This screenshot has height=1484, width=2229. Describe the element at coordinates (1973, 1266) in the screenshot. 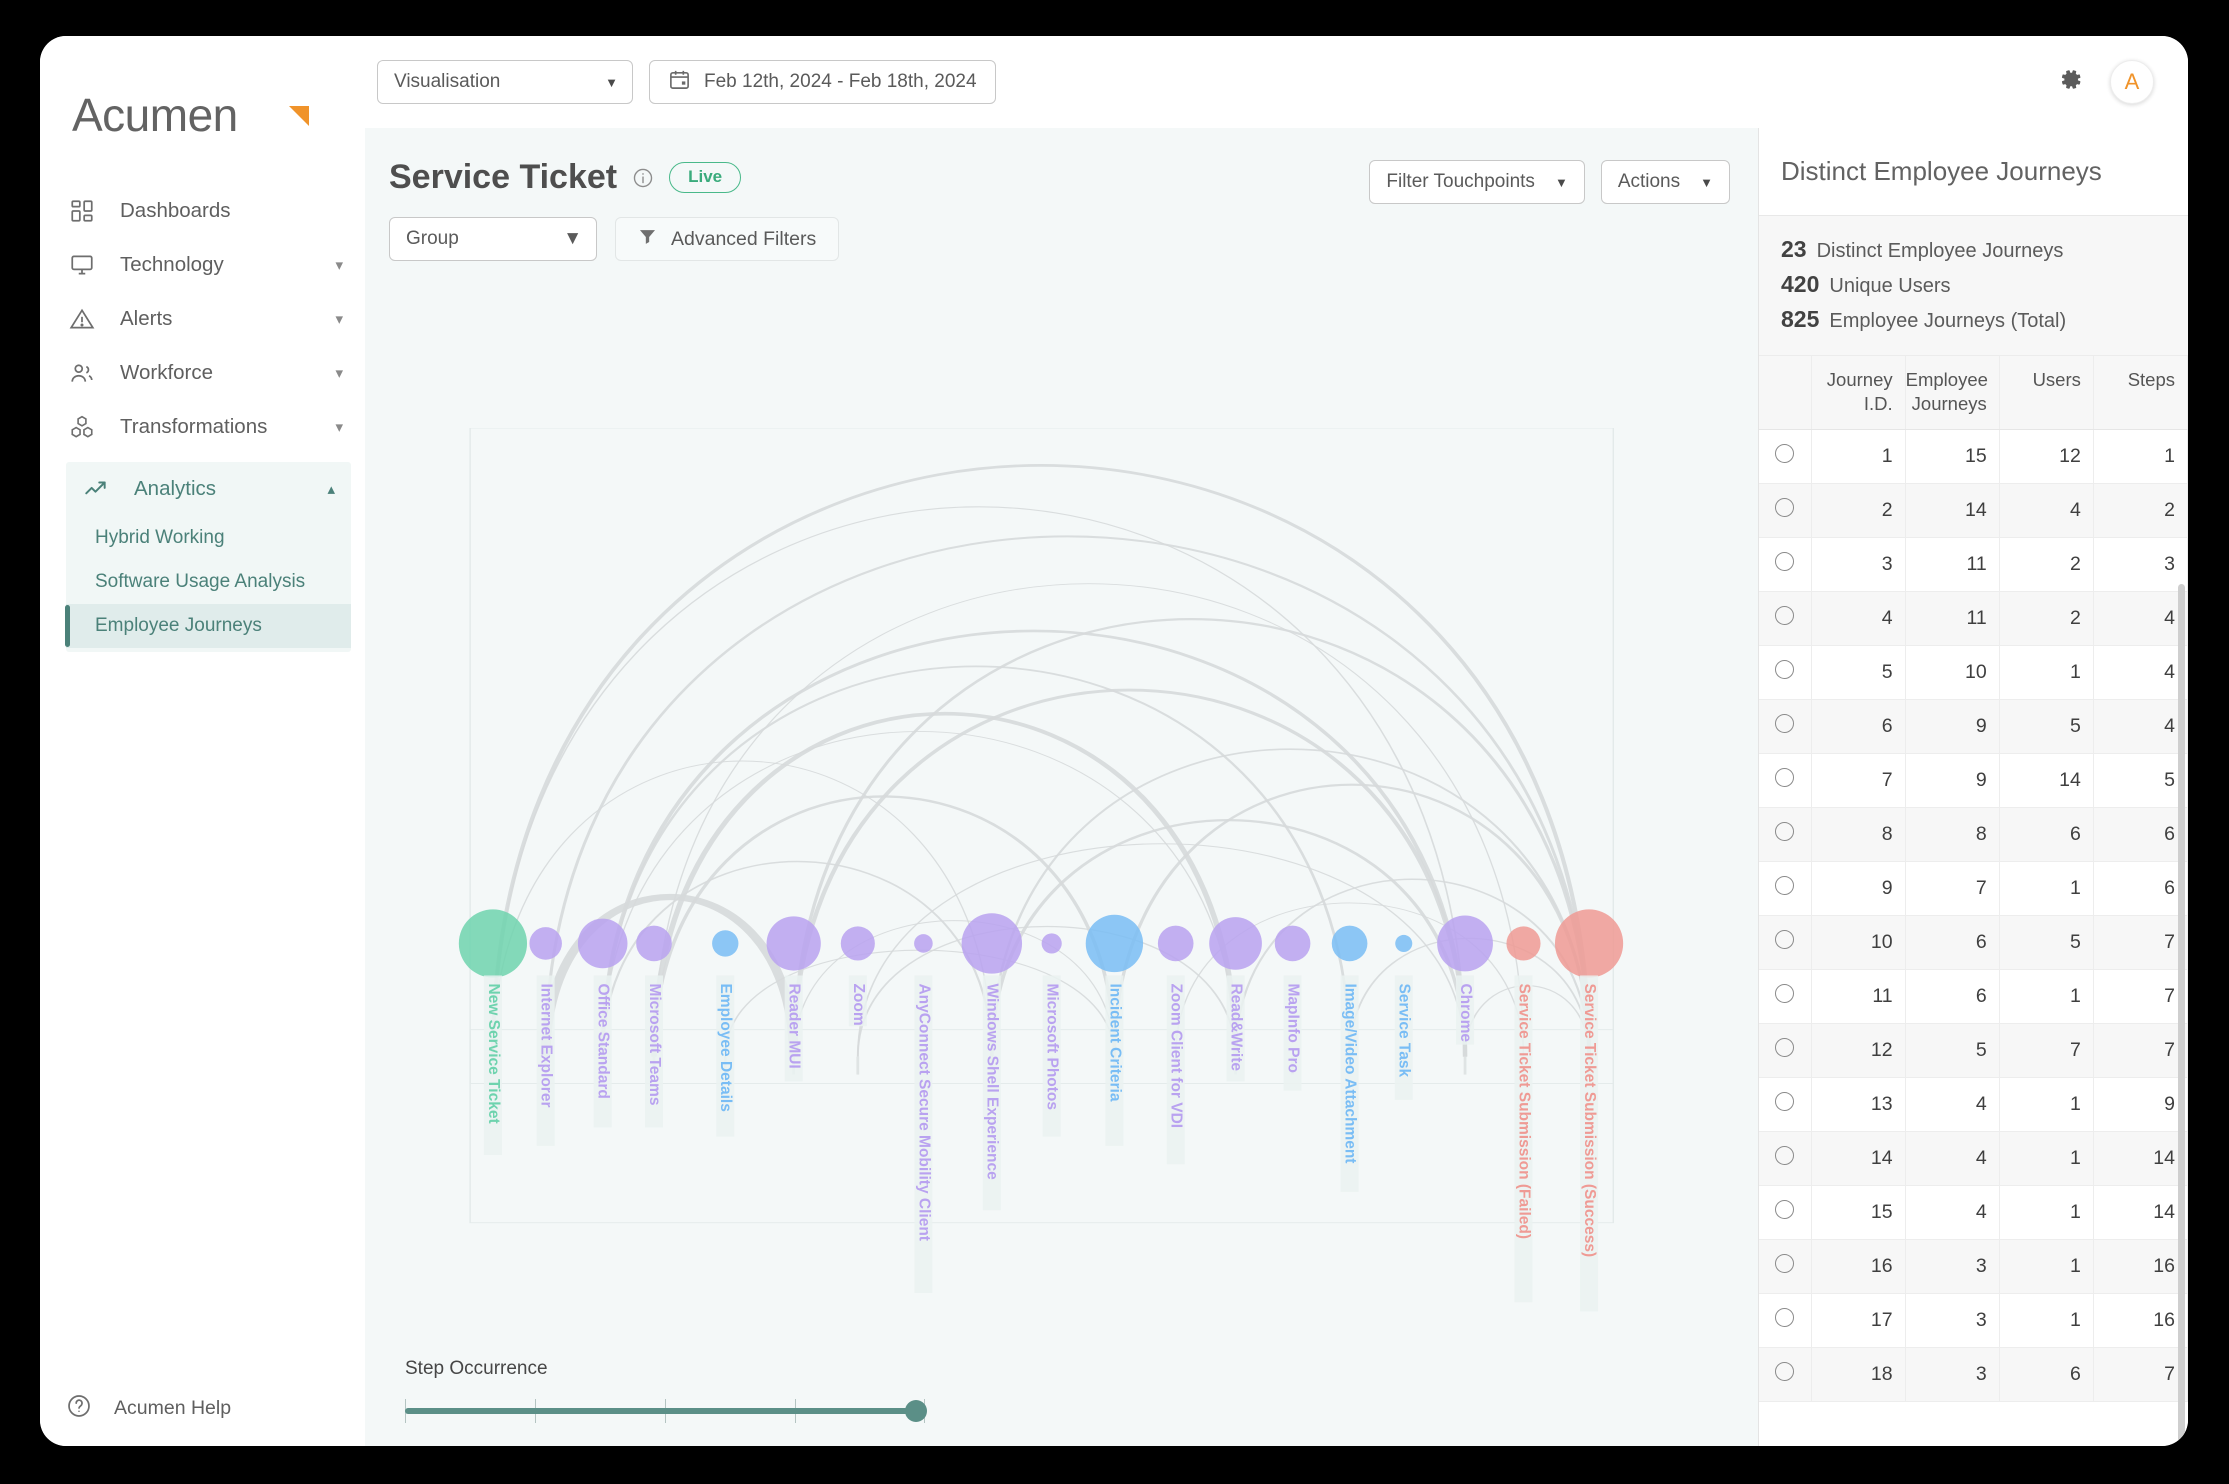

I see `table-row: 16 3 1 16` at that location.